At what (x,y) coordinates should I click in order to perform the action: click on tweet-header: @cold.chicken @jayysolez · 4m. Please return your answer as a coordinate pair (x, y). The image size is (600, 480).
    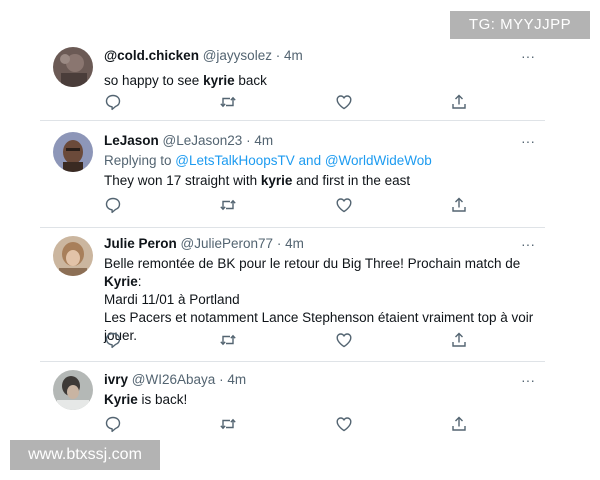
    Looking at the image, I should click on (324, 56).